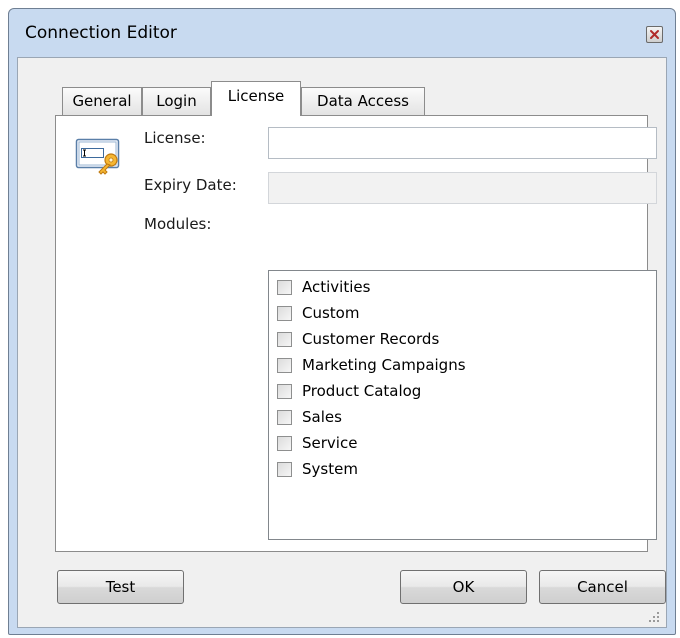 Image resolution: width=680 pixels, height=638 pixels. I want to click on module-item-activities: Activities, so click(323, 287).